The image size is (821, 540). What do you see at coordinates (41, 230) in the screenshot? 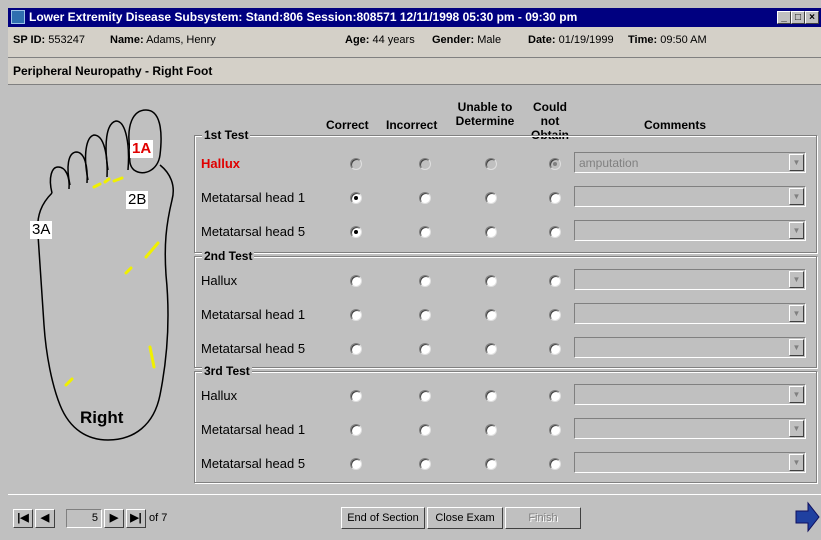
I see `marker-3a: 3A` at bounding box center [41, 230].